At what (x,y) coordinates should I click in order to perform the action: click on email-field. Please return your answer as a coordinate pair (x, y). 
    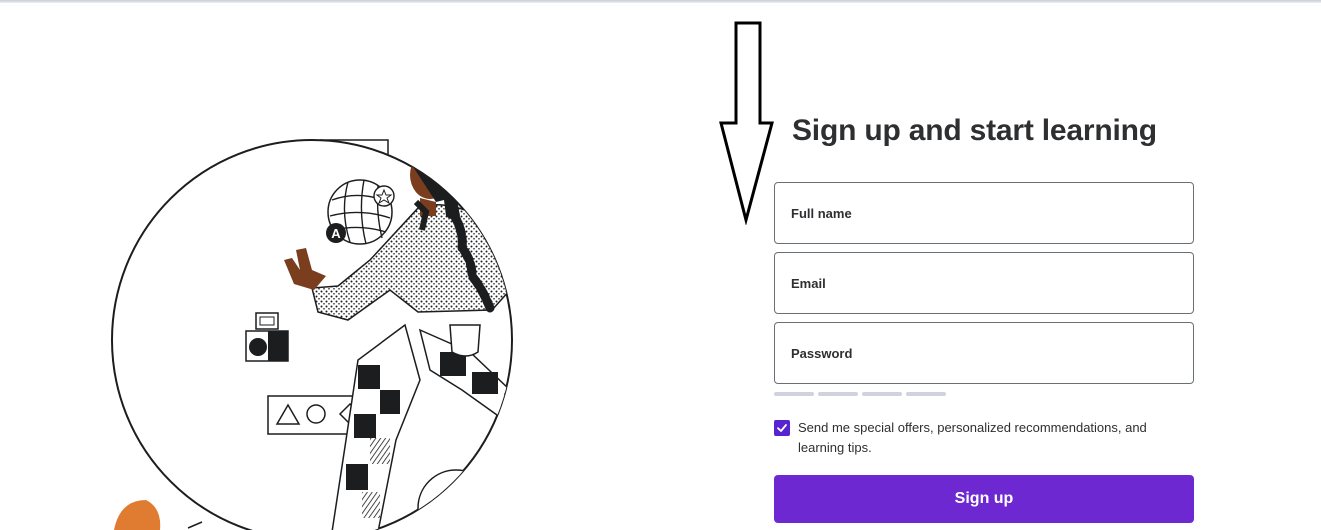
    Looking at the image, I should click on (984, 283).